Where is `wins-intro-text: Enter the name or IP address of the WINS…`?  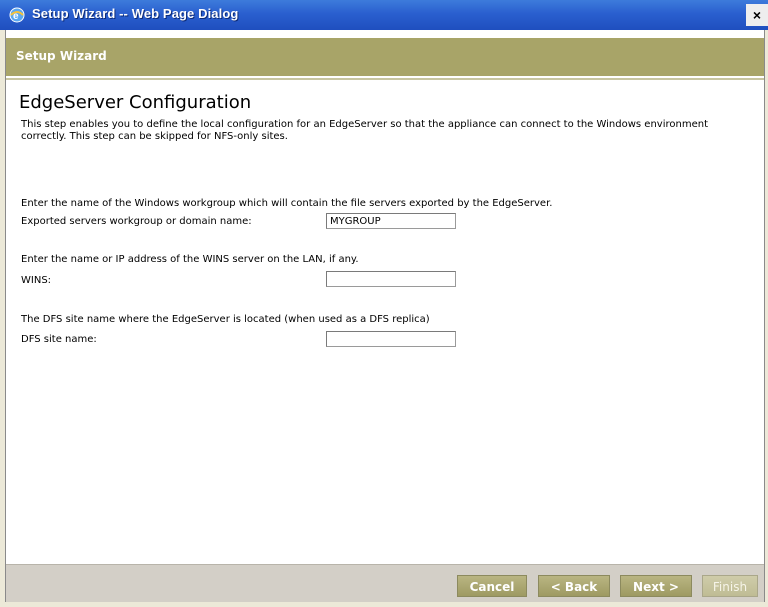 wins-intro-text: Enter the name or IP address of the WINS… is located at coordinates (190, 259).